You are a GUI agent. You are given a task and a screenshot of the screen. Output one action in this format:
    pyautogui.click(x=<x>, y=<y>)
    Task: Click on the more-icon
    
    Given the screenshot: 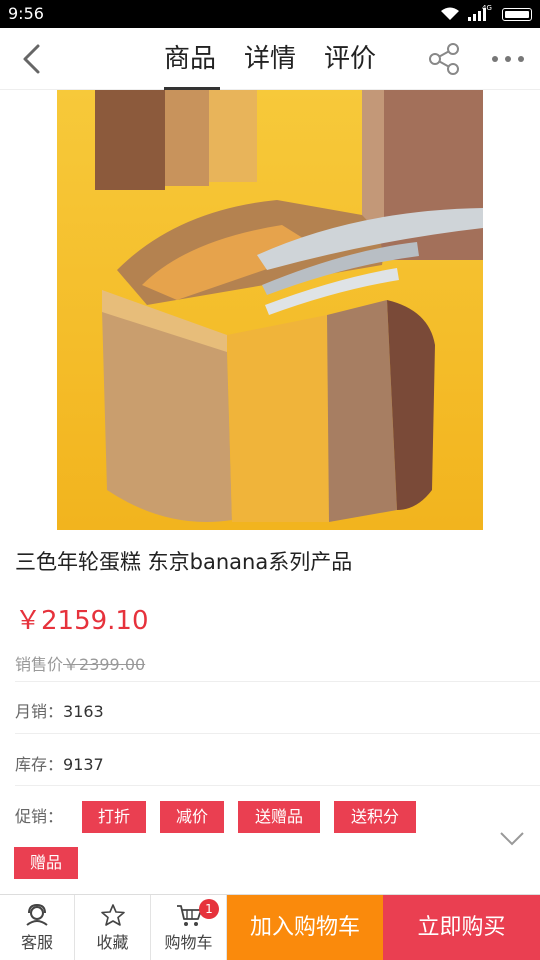 What is the action you would take?
    pyautogui.click(x=508, y=59)
    